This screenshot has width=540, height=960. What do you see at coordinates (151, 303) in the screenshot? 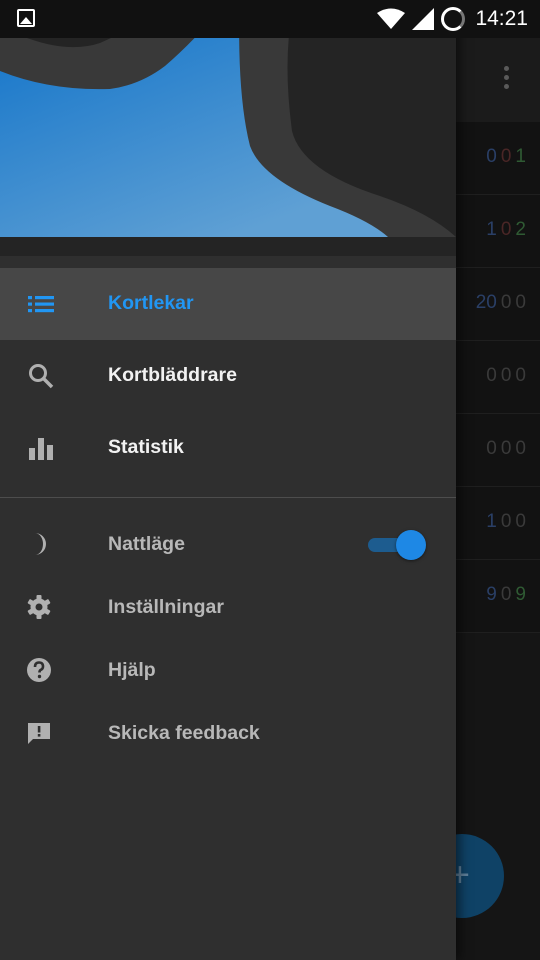
I see `nav-item-label: Kortlekar` at bounding box center [151, 303].